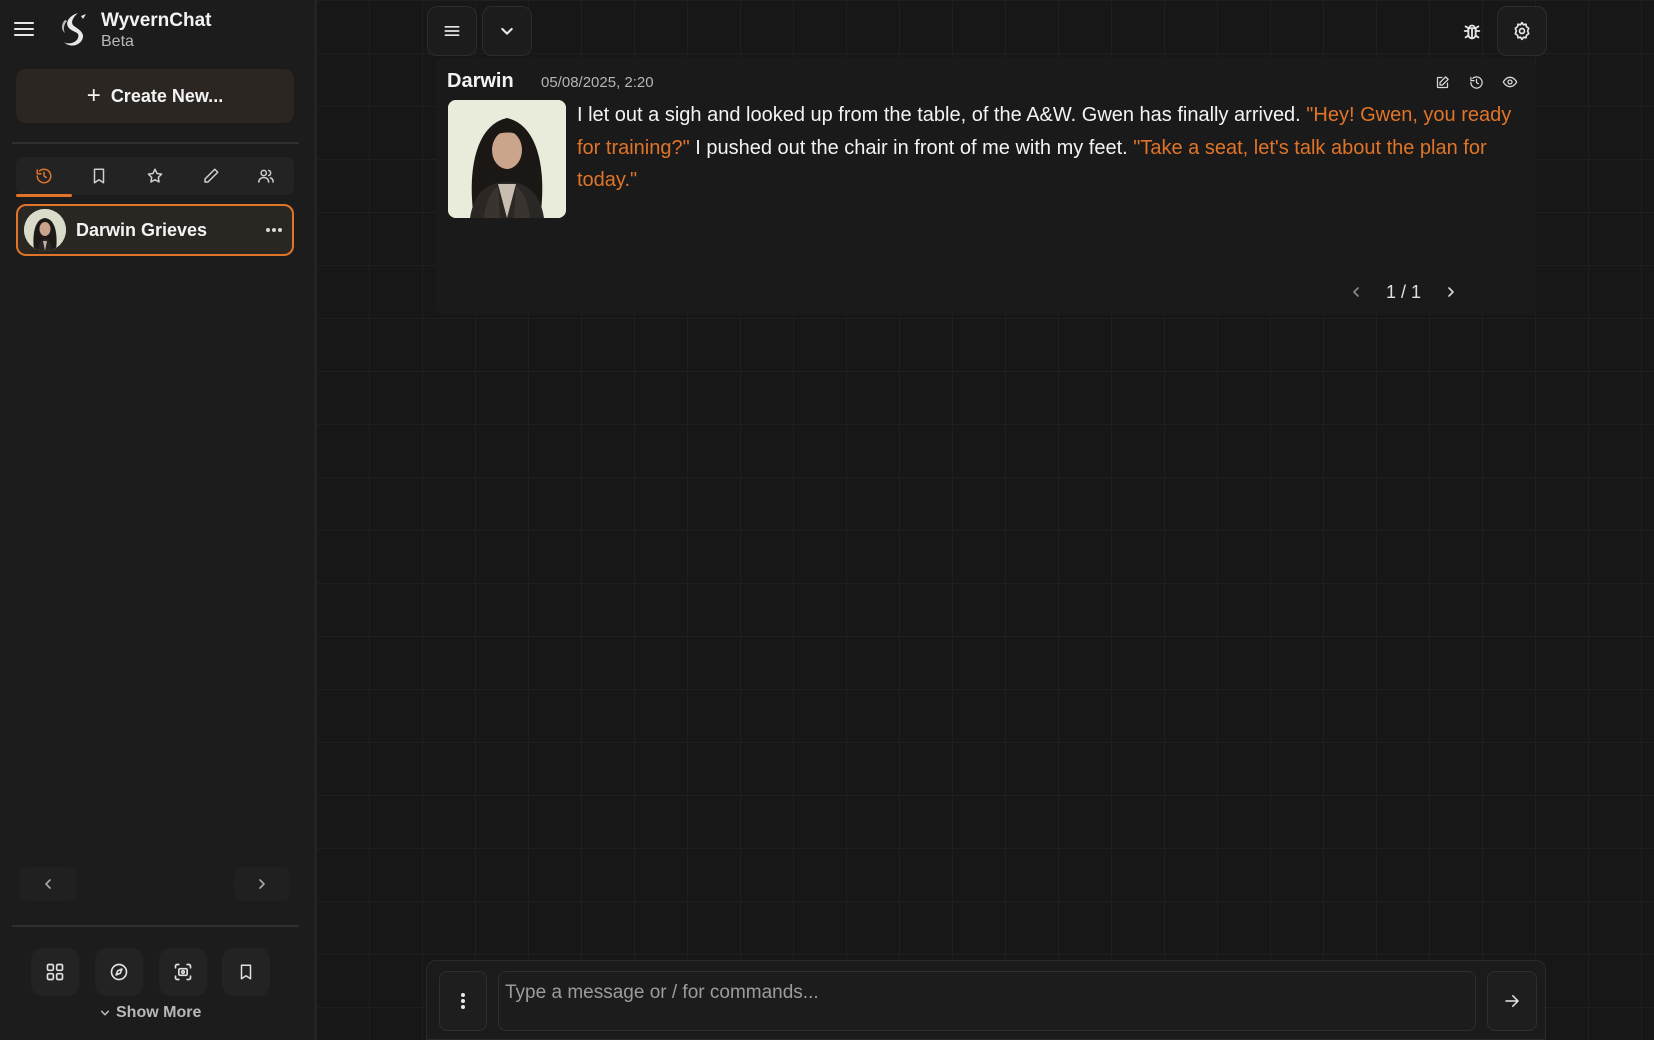 This screenshot has width=1654, height=1040. I want to click on sidebar-tabs, so click(155, 177).